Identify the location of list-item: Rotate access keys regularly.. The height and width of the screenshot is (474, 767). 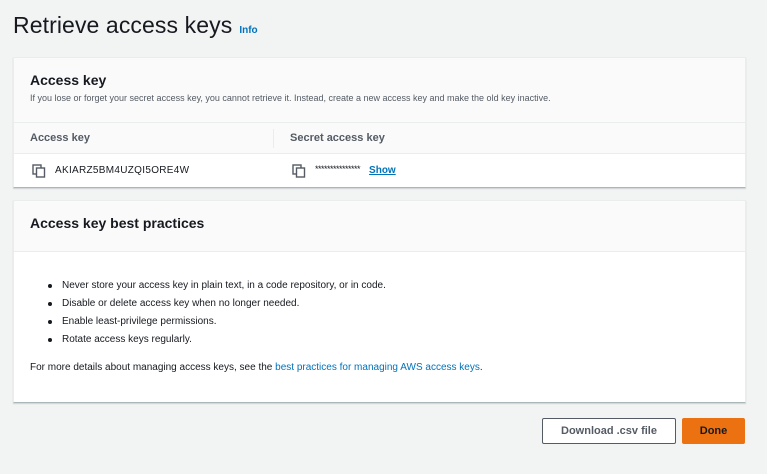
(387, 341).